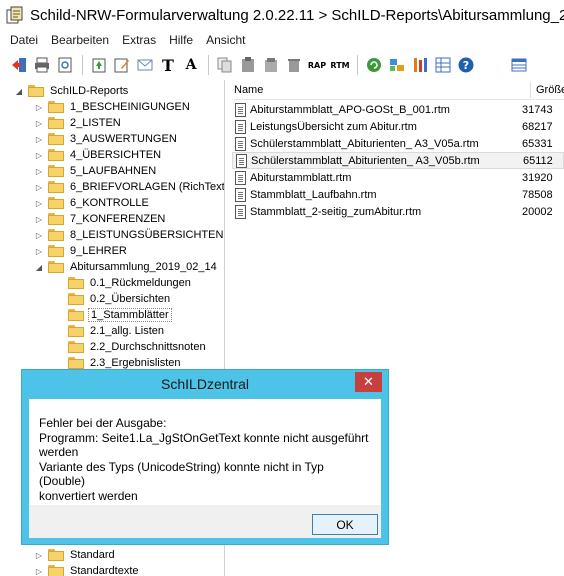 Image resolution: width=564 pixels, height=576 pixels. Describe the element at coordinates (398, 211) in the screenshot. I see `file-row: Stammblatt_2-seitig_zumAbitur.rtm 20002` at that location.